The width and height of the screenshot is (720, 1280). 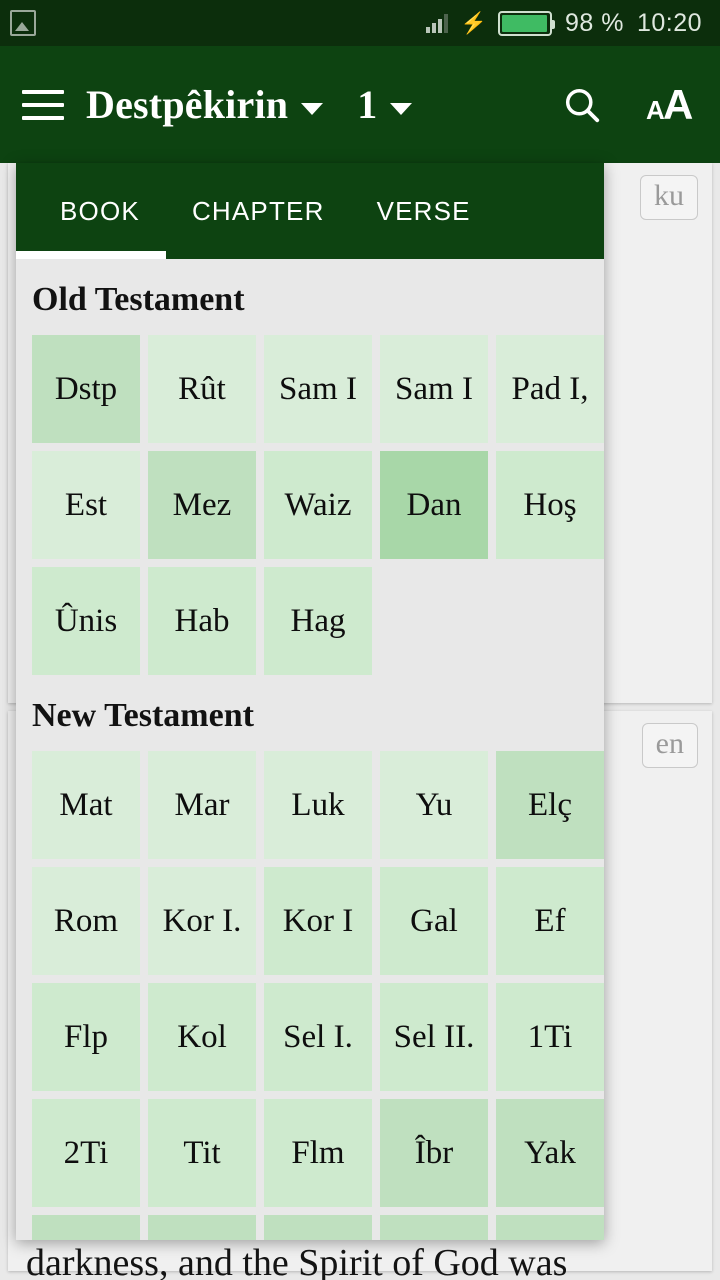 What do you see at coordinates (138, 299) in the screenshot?
I see `section-title-old-testament: Old Testament` at bounding box center [138, 299].